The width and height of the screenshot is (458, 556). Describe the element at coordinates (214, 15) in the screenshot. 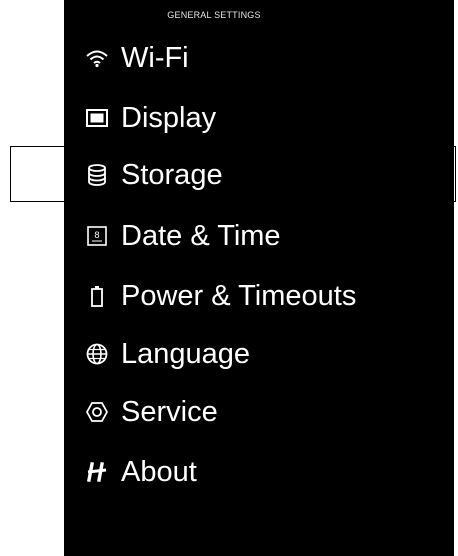

I see `page-title: GENERAL SETTINGS` at that location.